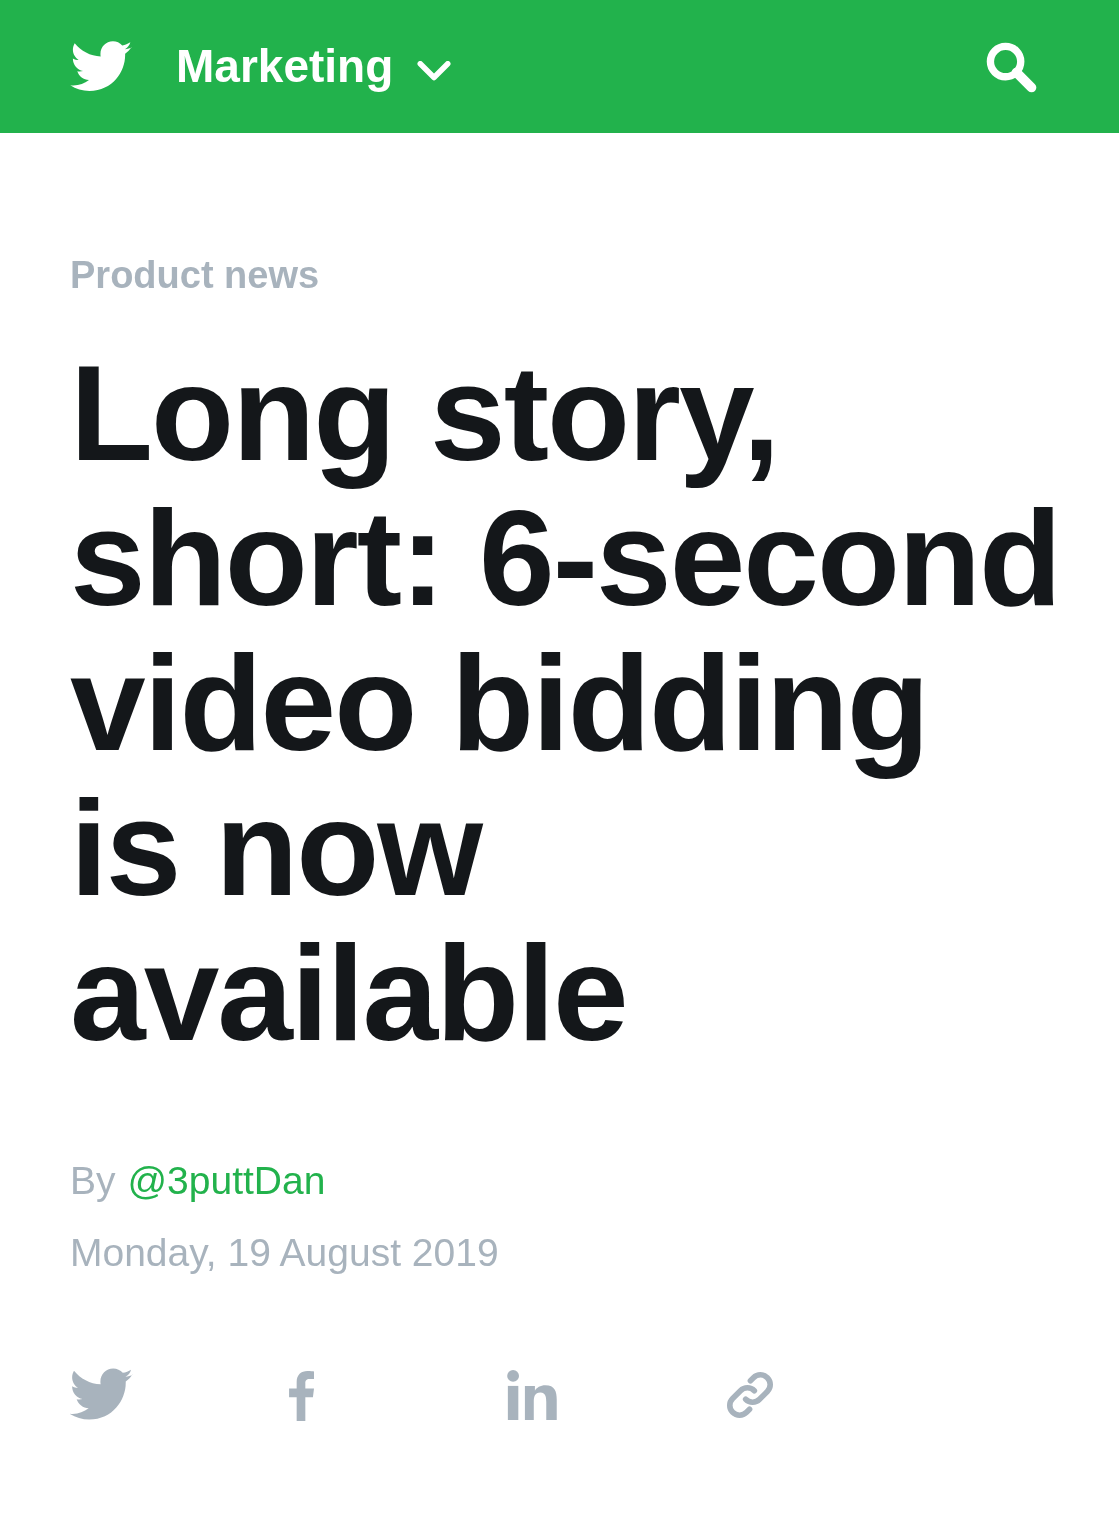 The image size is (1119, 1516). What do you see at coordinates (1011, 66) in the screenshot?
I see `search-icon` at bounding box center [1011, 66].